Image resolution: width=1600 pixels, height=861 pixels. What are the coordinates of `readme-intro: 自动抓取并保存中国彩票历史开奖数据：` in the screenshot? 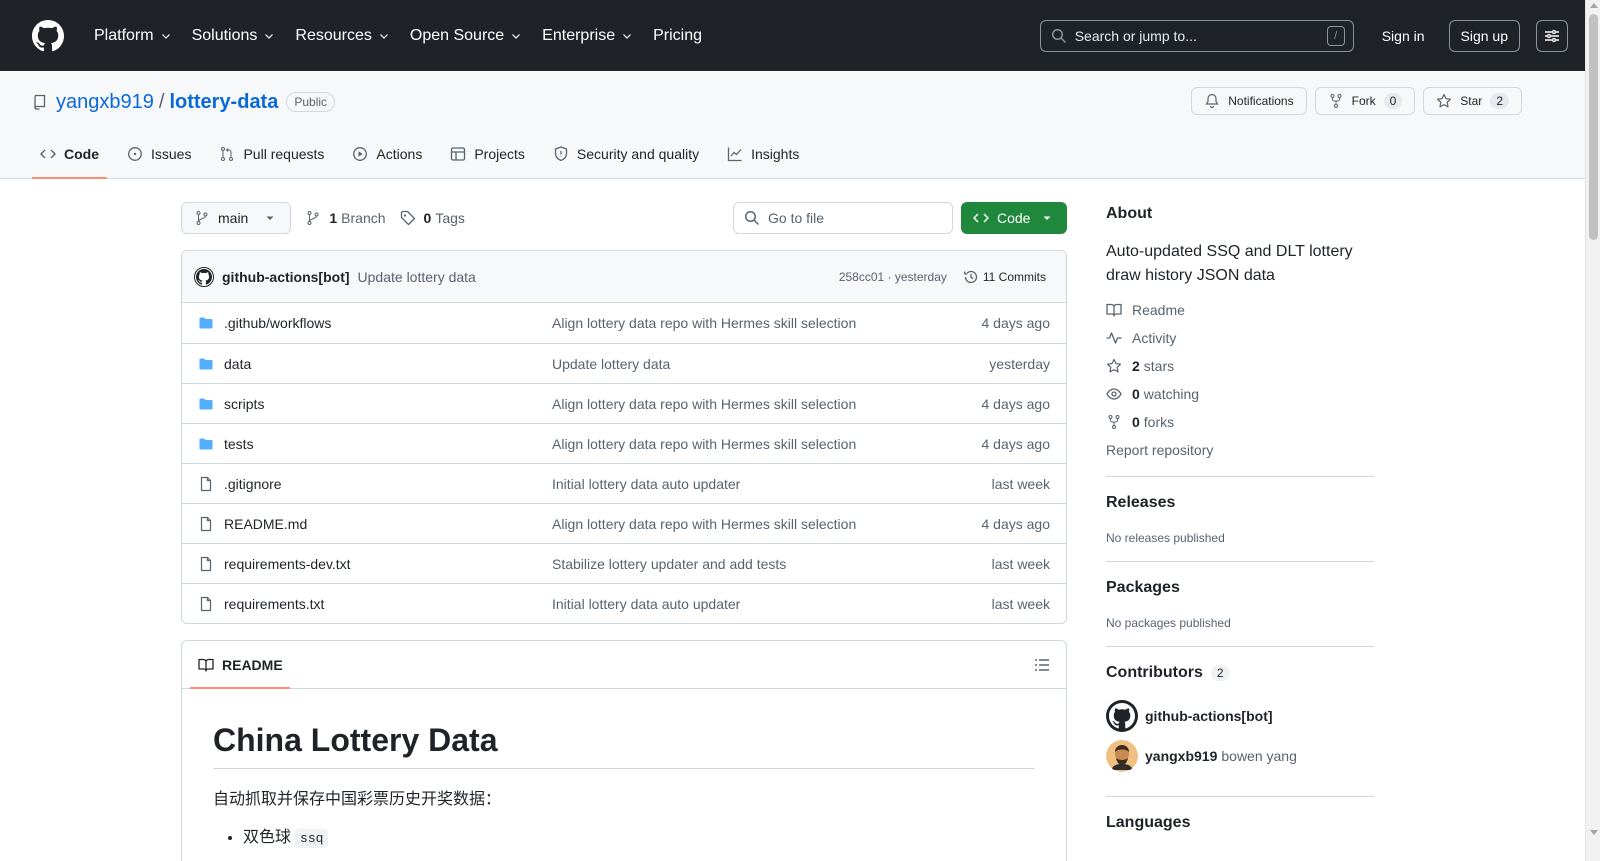 It's located at (357, 799).